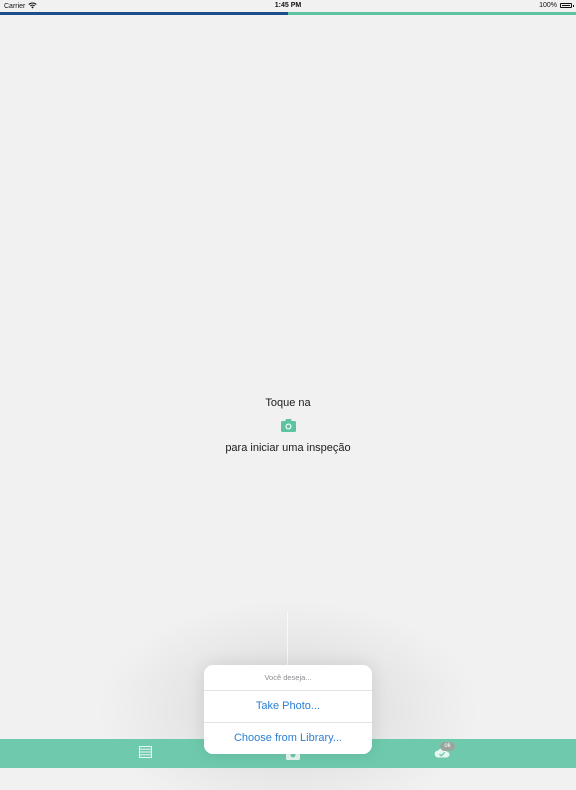  I want to click on battery-percent: 100%, so click(548, 5).